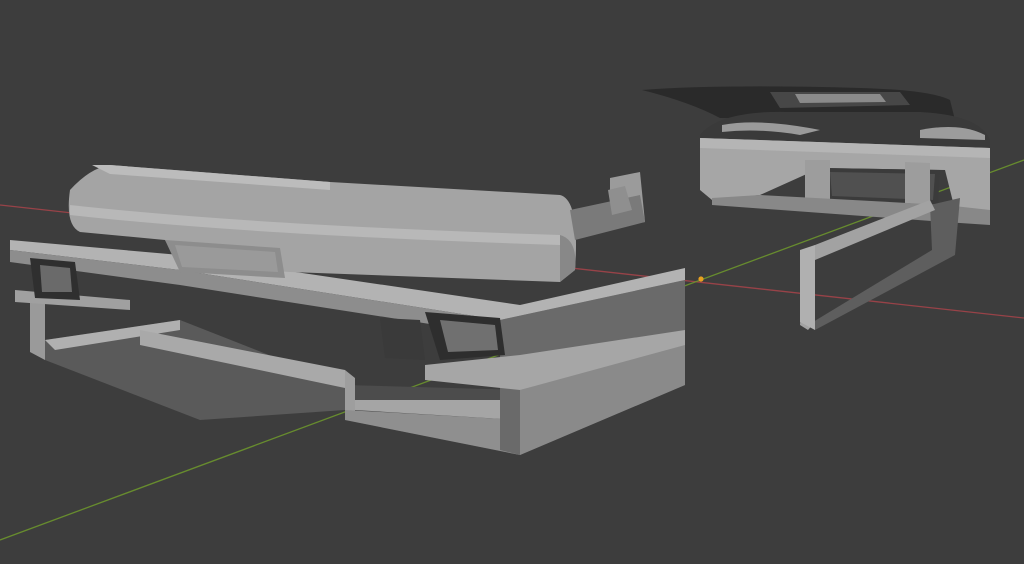  I want to click on side-skirt-right, so click(880, 264).